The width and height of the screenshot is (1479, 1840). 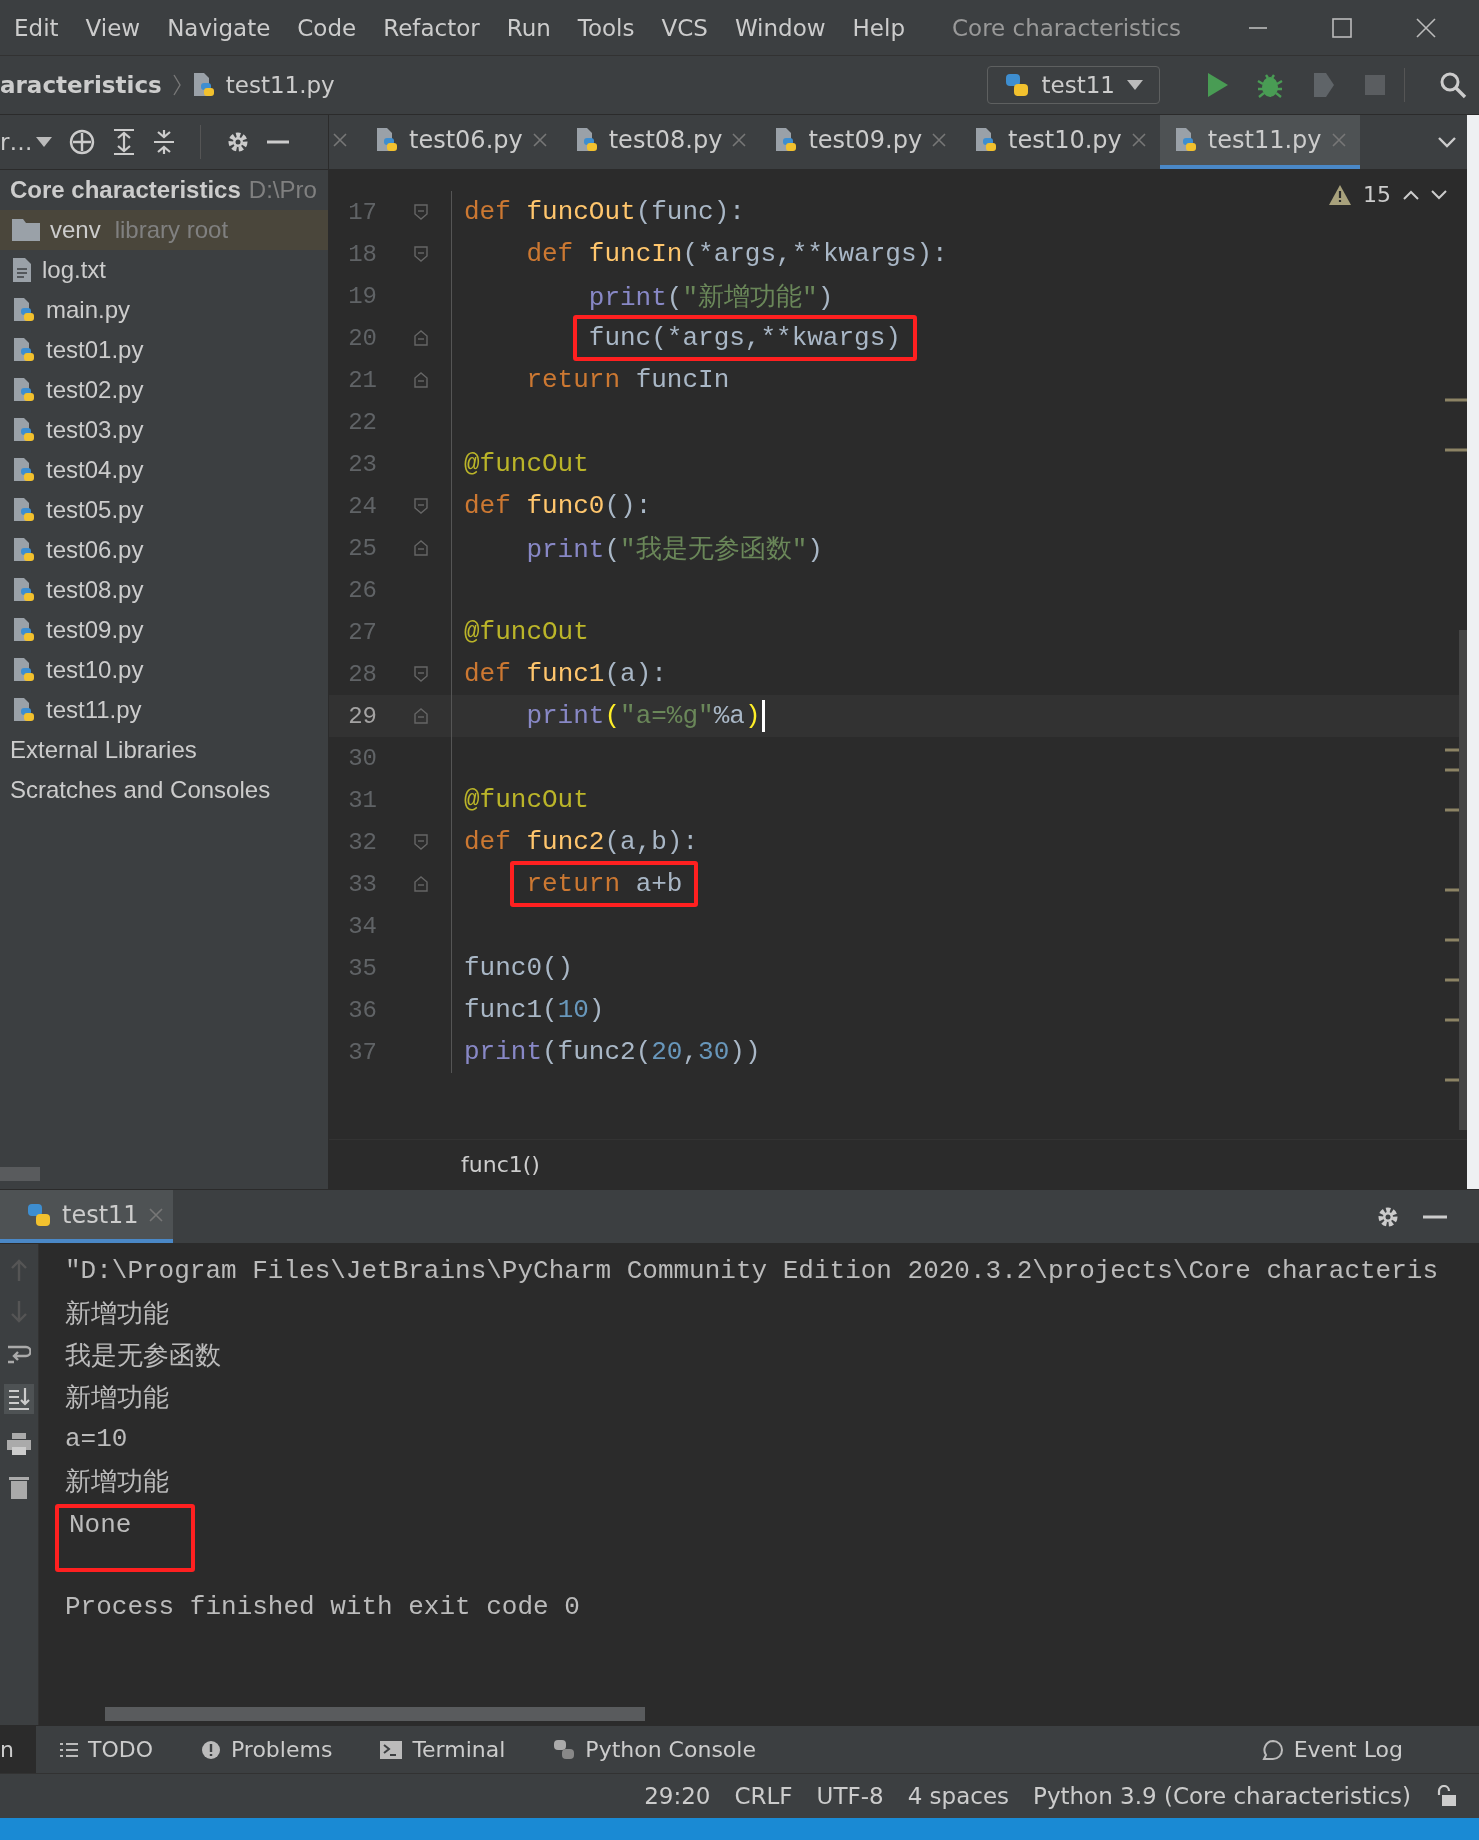 I want to click on line-number: 19, so click(x=362, y=296).